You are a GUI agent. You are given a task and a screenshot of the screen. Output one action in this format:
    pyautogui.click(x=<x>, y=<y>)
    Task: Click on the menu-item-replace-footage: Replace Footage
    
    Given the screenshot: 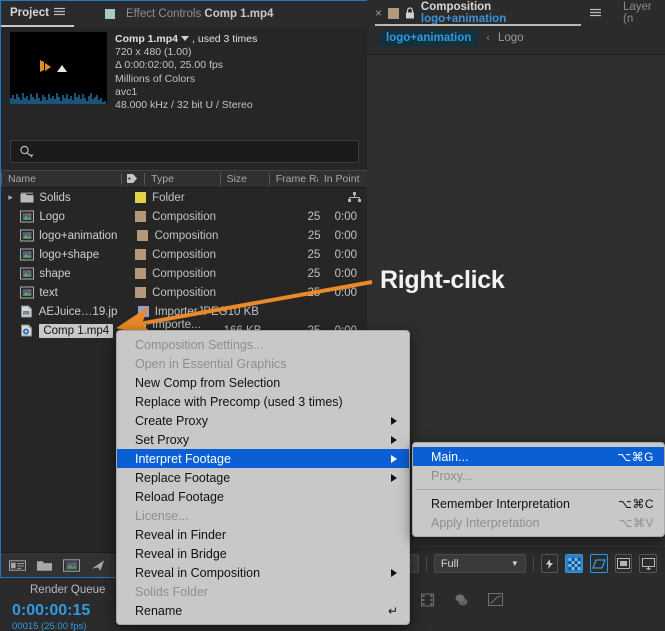 What is the action you would take?
    pyautogui.click(x=263, y=477)
    